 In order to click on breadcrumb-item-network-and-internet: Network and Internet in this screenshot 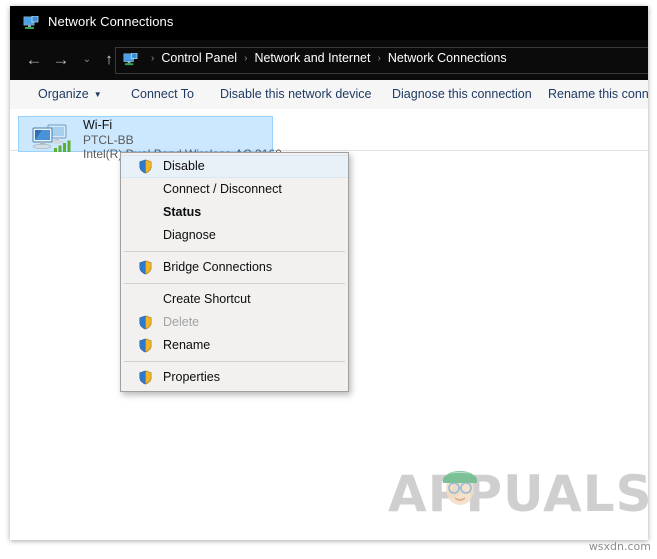, I will do `click(312, 58)`.